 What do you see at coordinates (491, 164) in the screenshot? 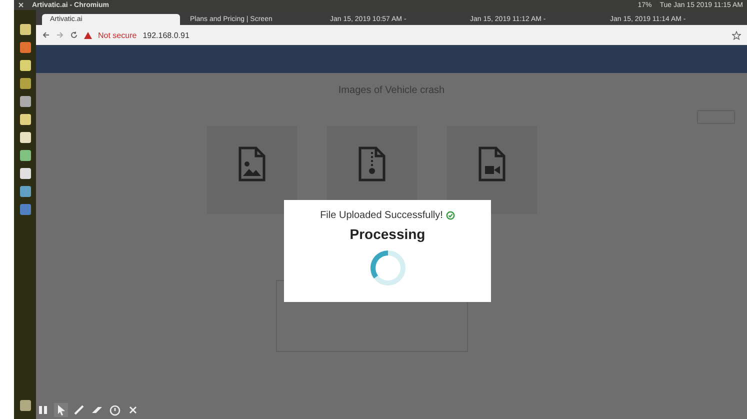
I see `video-file-icon` at bounding box center [491, 164].